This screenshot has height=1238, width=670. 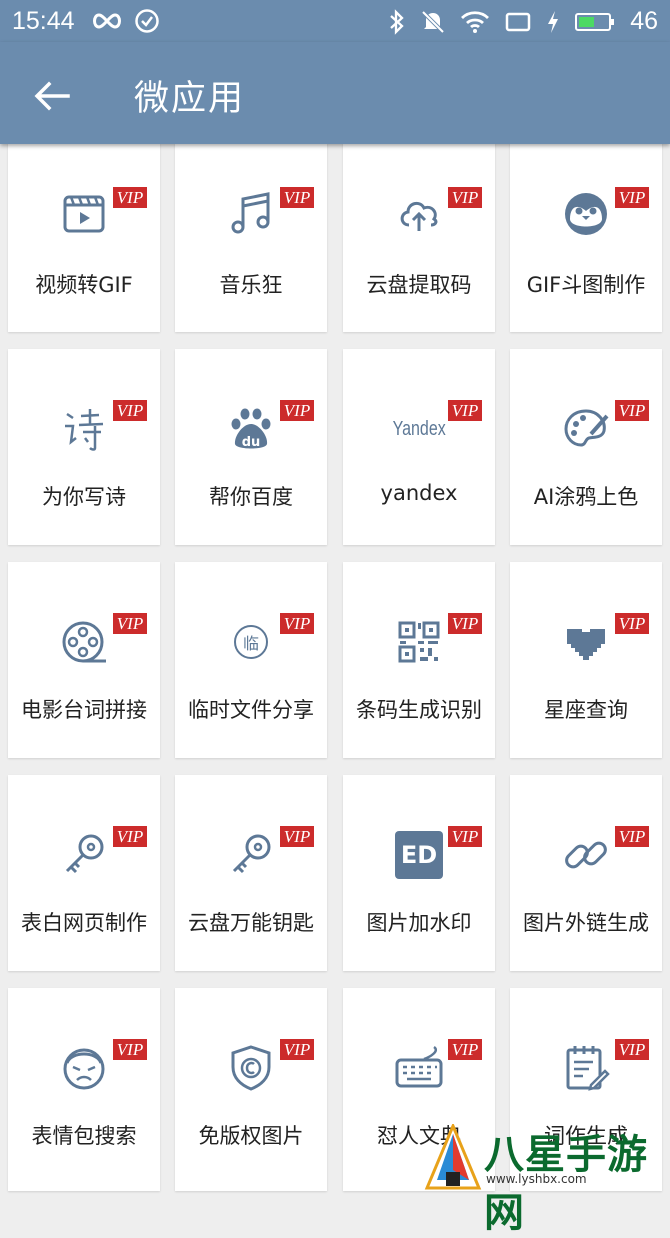 What do you see at coordinates (586, 855) in the screenshot?
I see `chain-link-icon` at bounding box center [586, 855].